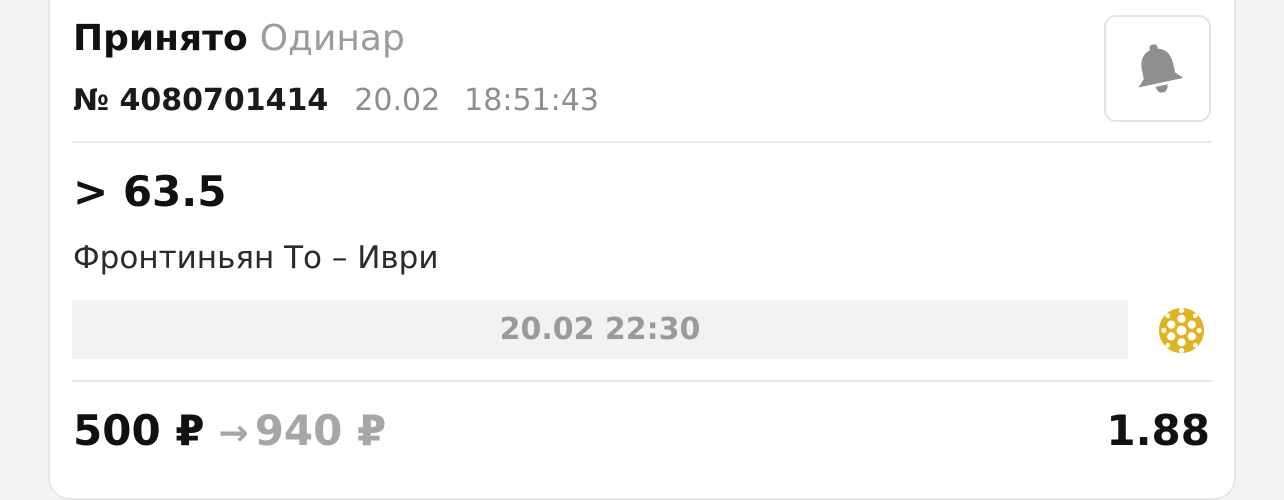 The image size is (1284, 500). I want to click on divider-top, so click(642, 142).